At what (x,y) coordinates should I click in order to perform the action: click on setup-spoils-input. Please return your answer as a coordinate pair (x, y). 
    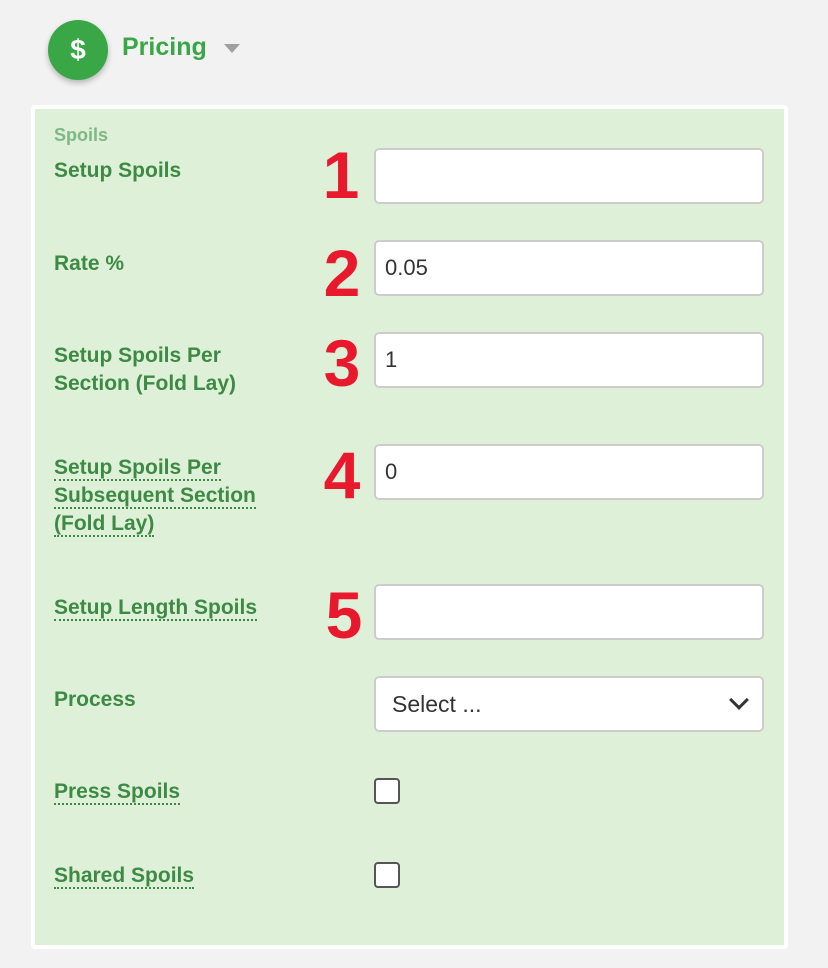
    Looking at the image, I should click on (569, 176).